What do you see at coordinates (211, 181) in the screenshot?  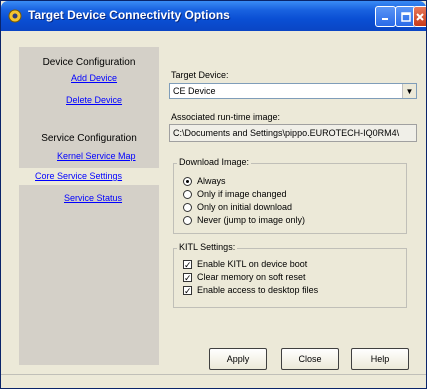 I see `download-option-label: Always` at bounding box center [211, 181].